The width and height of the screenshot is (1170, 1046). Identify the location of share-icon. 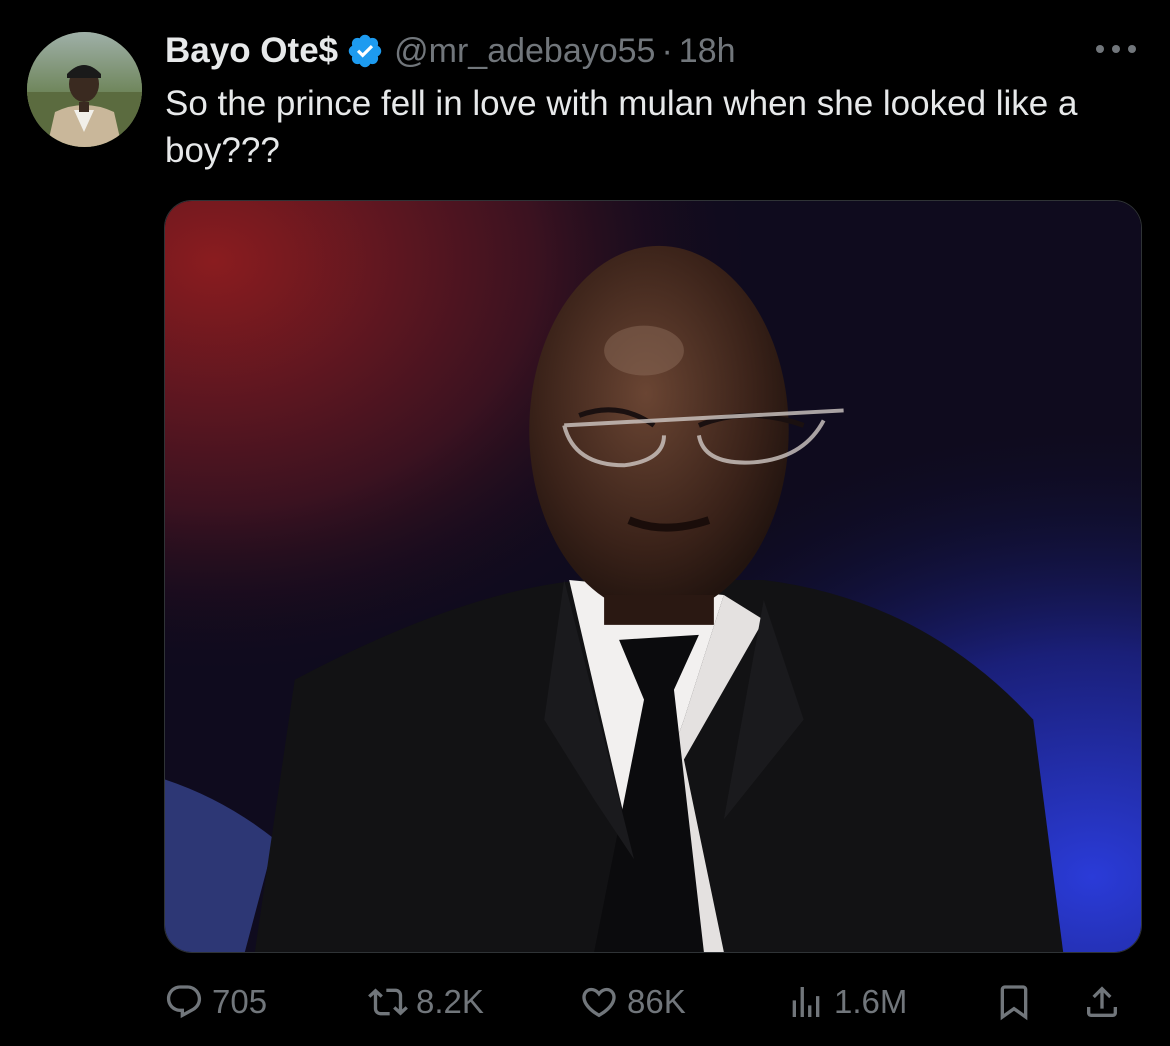
(1102, 1001).